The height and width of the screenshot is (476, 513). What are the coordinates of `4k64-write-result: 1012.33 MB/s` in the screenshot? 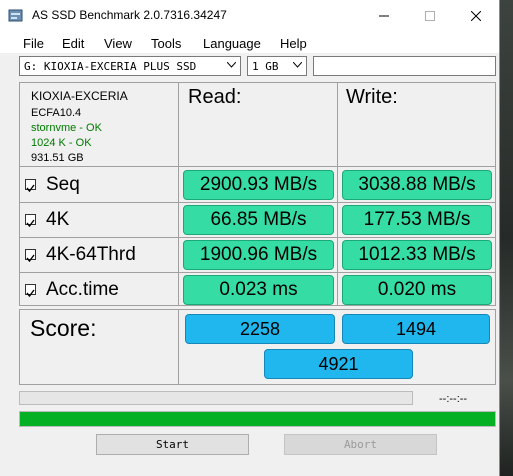 It's located at (417, 255).